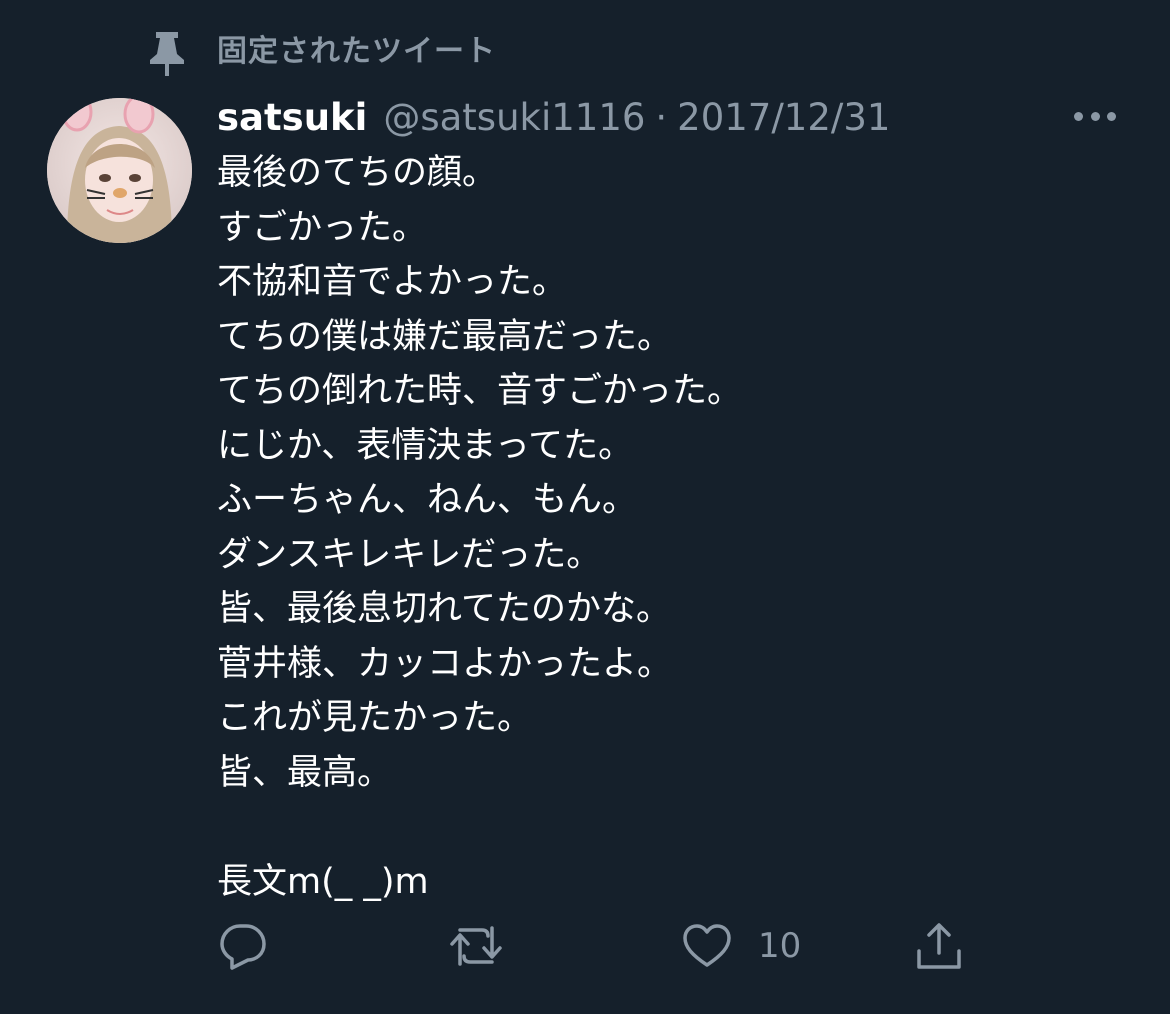  Describe the element at coordinates (445, 663) in the screenshot. I see `tweet-line: 菅井様、カッコよかったよ。` at that location.